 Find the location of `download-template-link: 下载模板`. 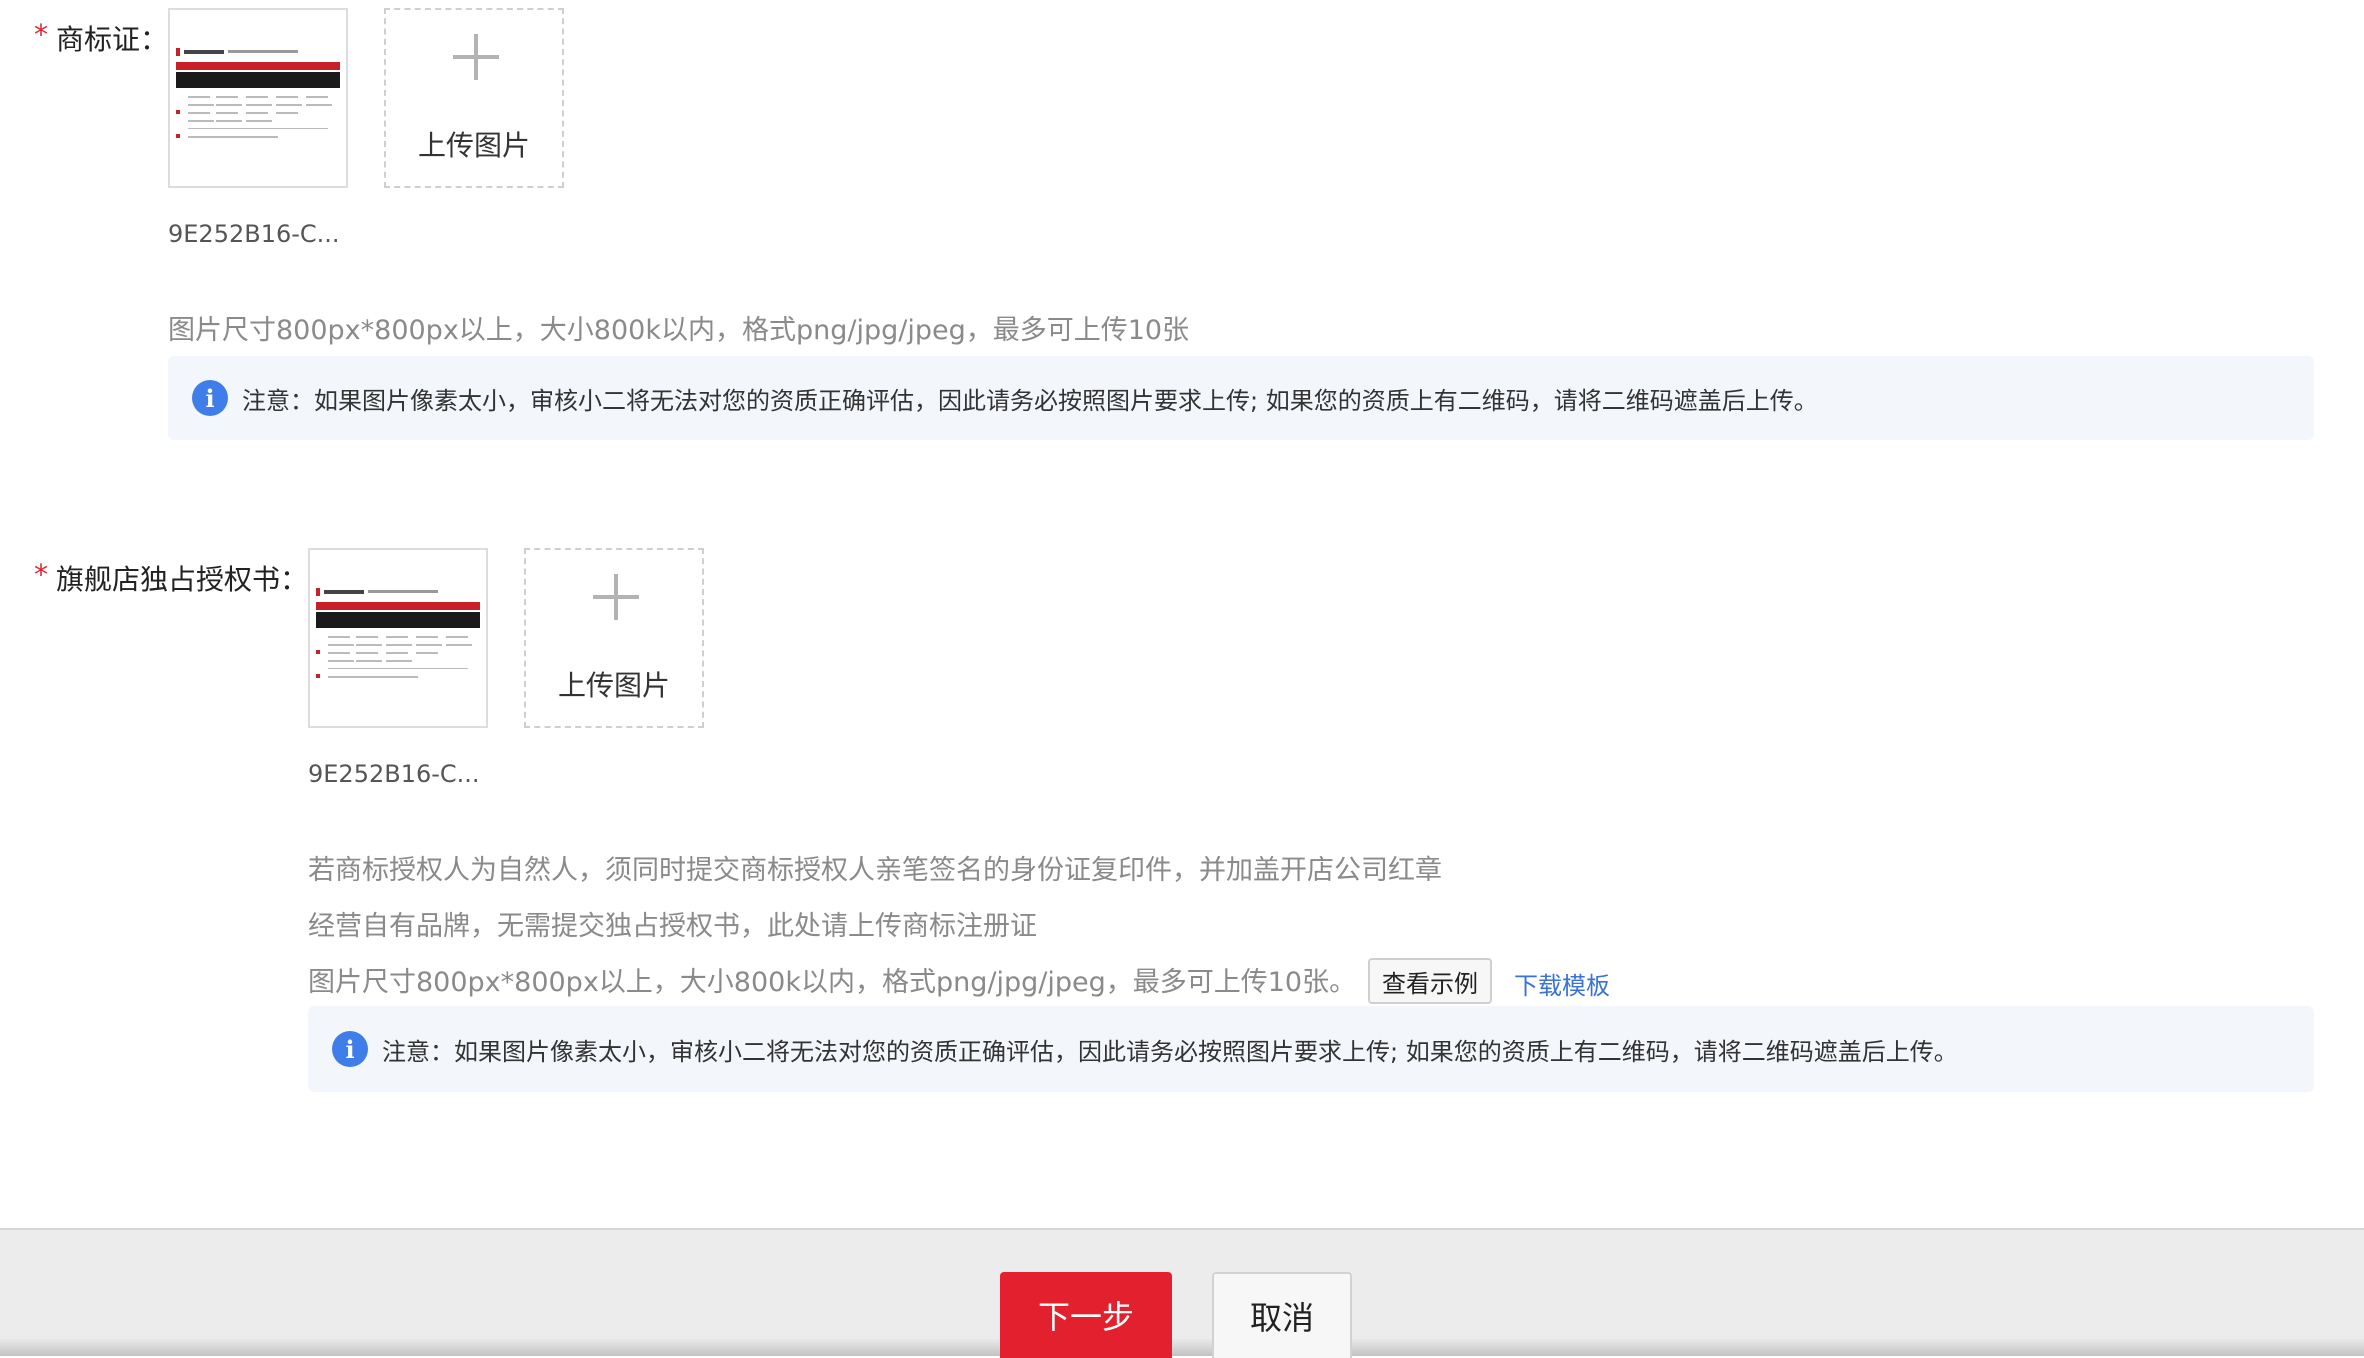

download-template-link: 下载模板 is located at coordinates (1562, 983).